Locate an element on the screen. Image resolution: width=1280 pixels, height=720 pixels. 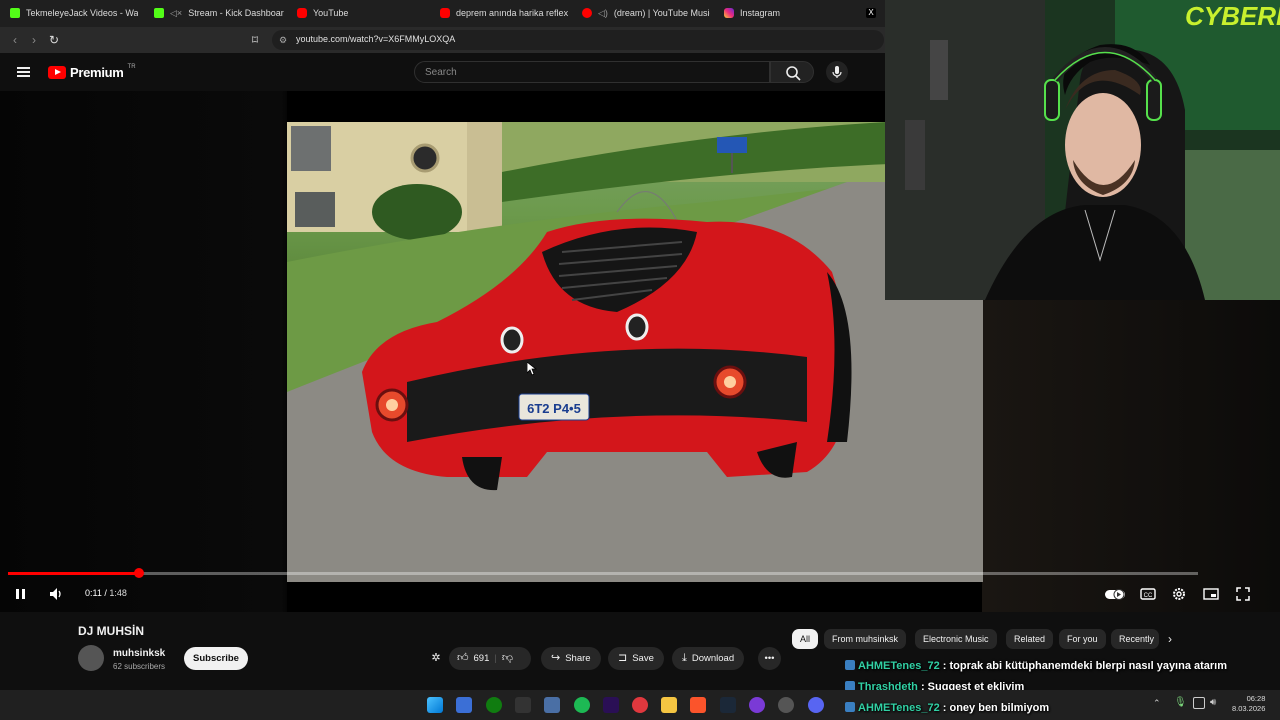
desktop-app-icon is located at coordinates (464, 705).